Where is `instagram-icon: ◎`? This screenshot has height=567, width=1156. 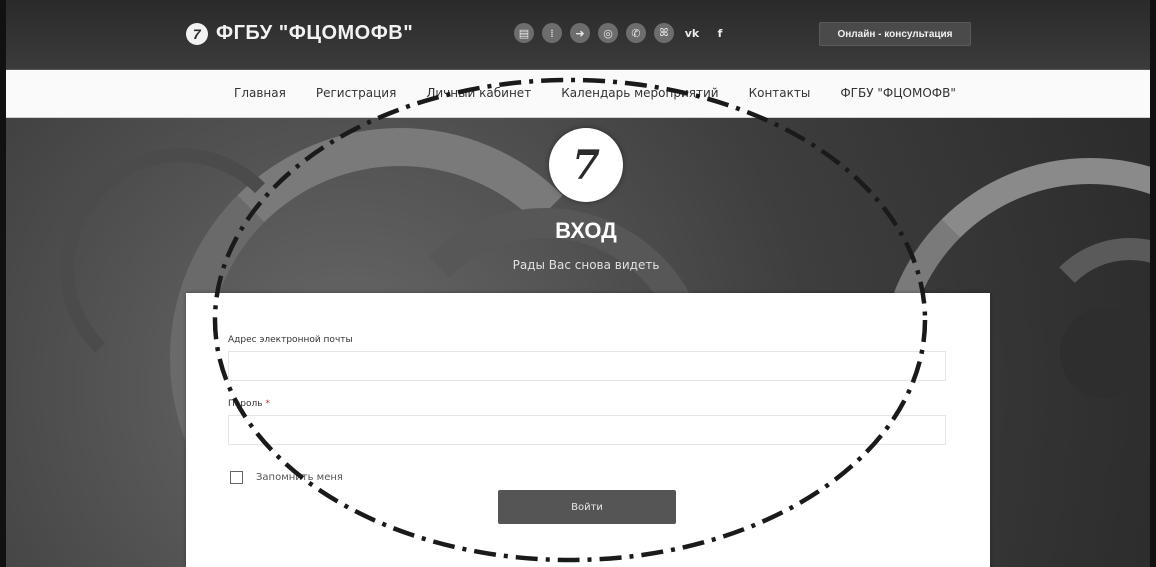
instagram-icon: ◎ is located at coordinates (608, 33).